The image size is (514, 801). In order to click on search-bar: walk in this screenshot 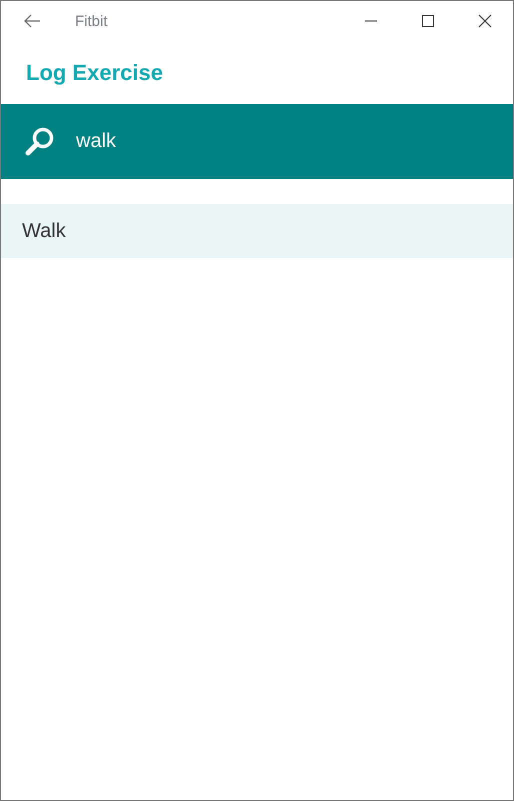, I will do `click(257, 141)`.